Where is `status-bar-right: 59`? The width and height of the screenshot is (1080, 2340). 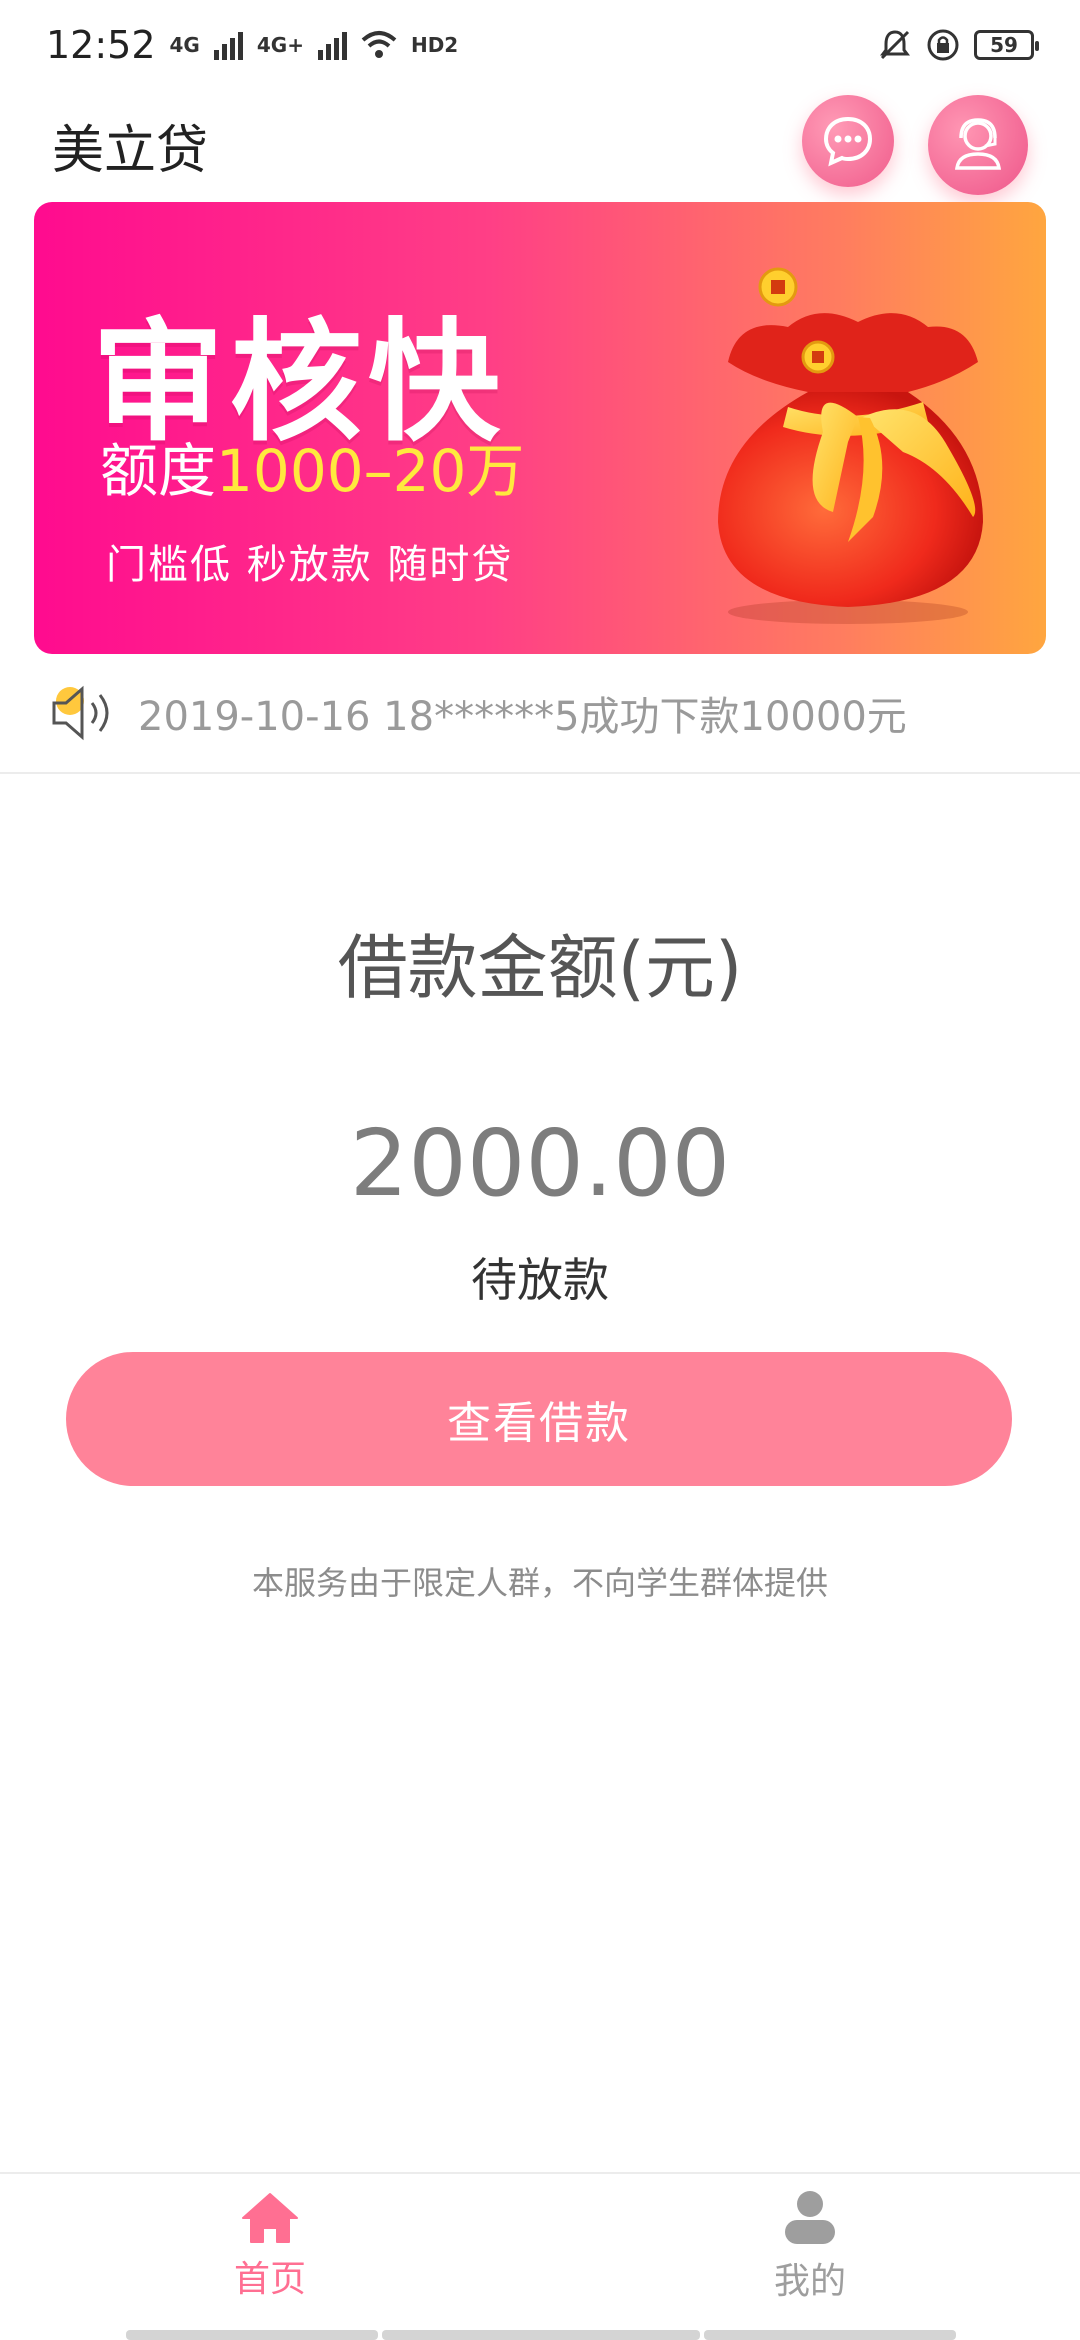 status-bar-right: 59 is located at coordinates (958, 45).